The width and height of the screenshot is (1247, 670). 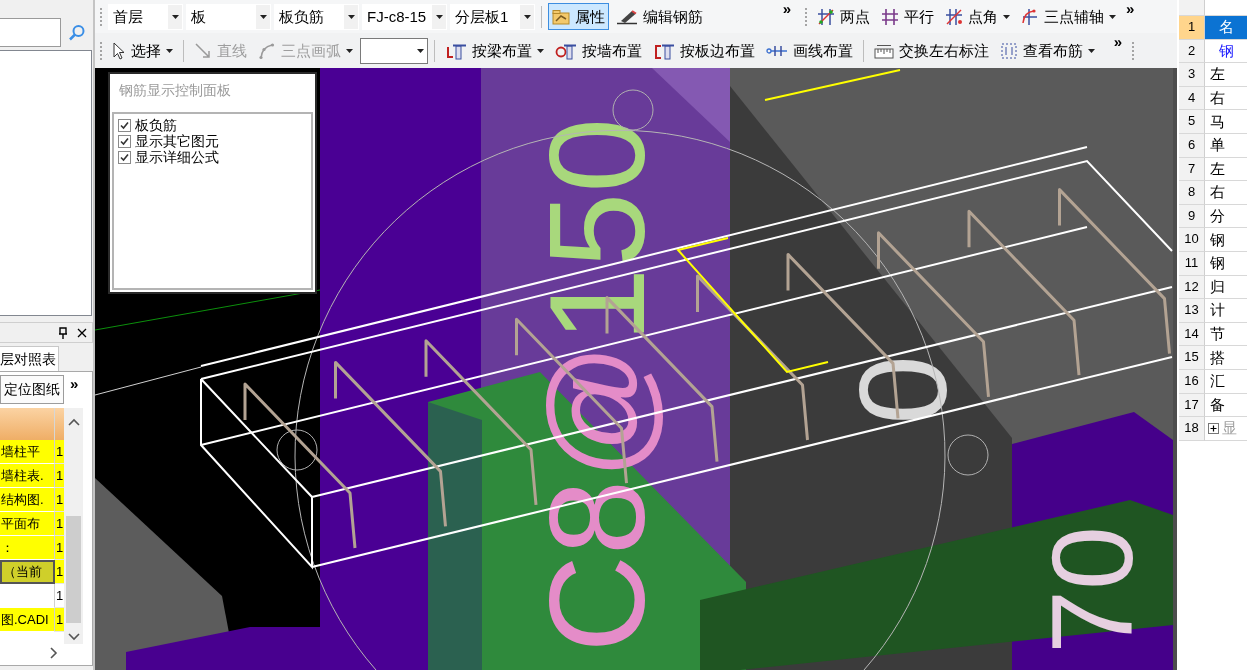 What do you see at coordinates (1192, 381) in the screenshot?
I see `row-number: 16` at bounding box center [1192, 381].